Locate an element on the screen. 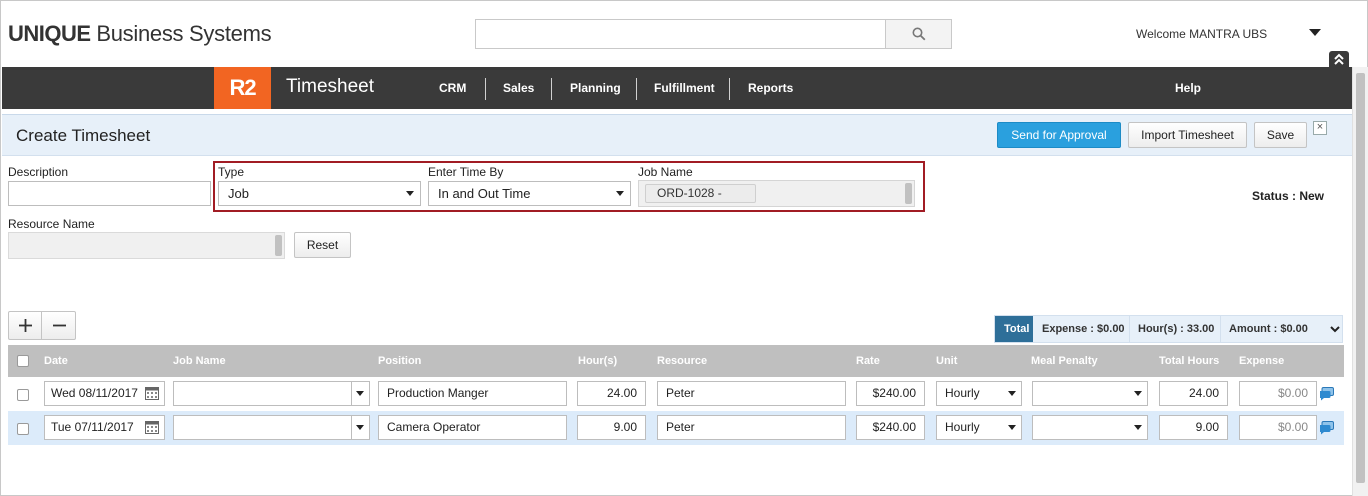 This screenshot has width=1368, height=496. minus-icon is located at coordinates (59, 325).